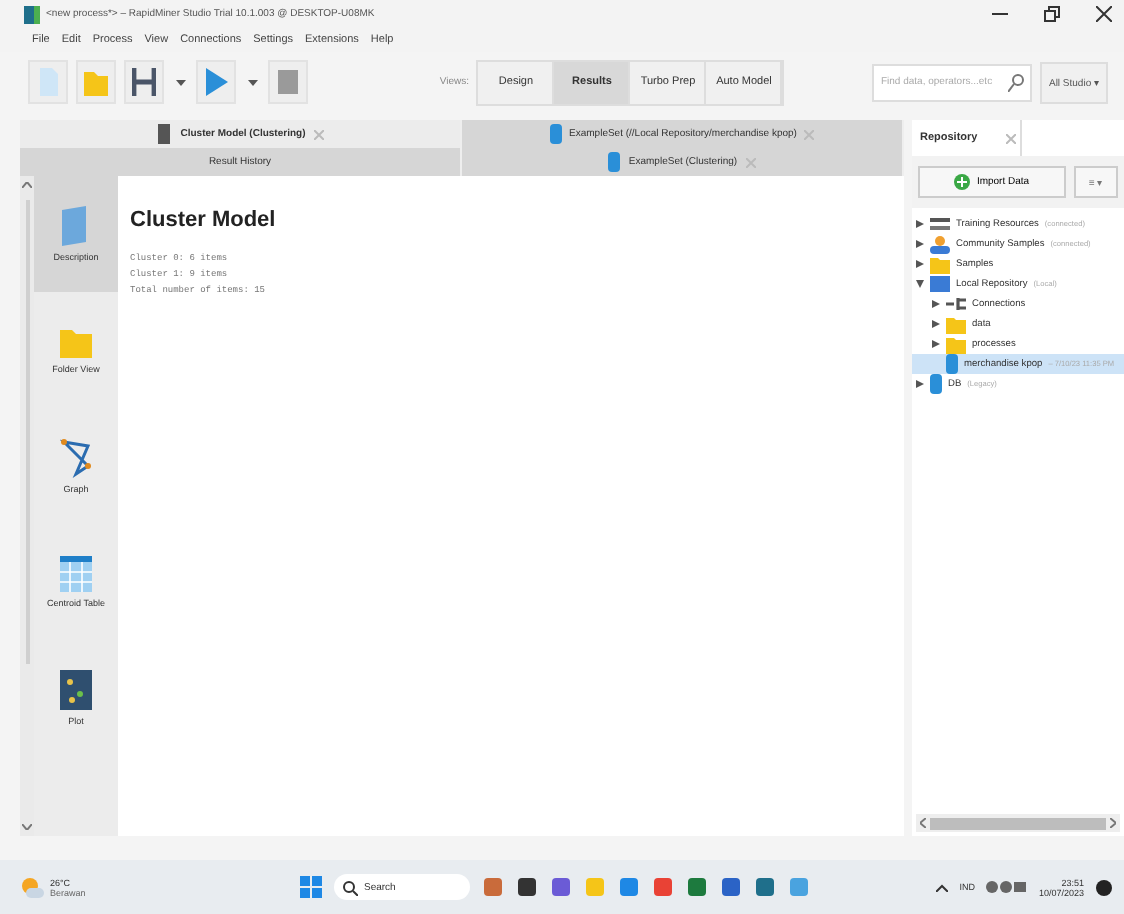 The width and height of the screenshot is (1124, 914). What do you see at coordinates (96, 82) in the screenshot?
I see `open-icon` at bounding box center [96, 82].